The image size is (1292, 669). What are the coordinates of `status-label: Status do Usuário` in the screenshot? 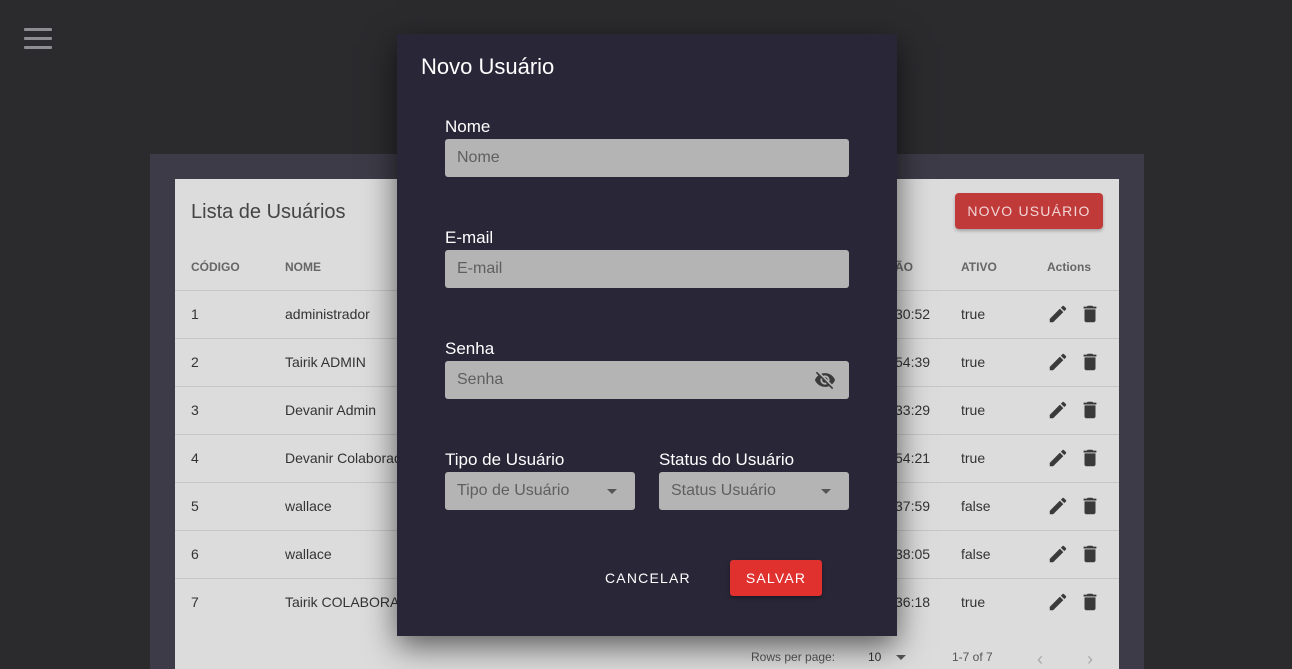 It's located at (727, 459).